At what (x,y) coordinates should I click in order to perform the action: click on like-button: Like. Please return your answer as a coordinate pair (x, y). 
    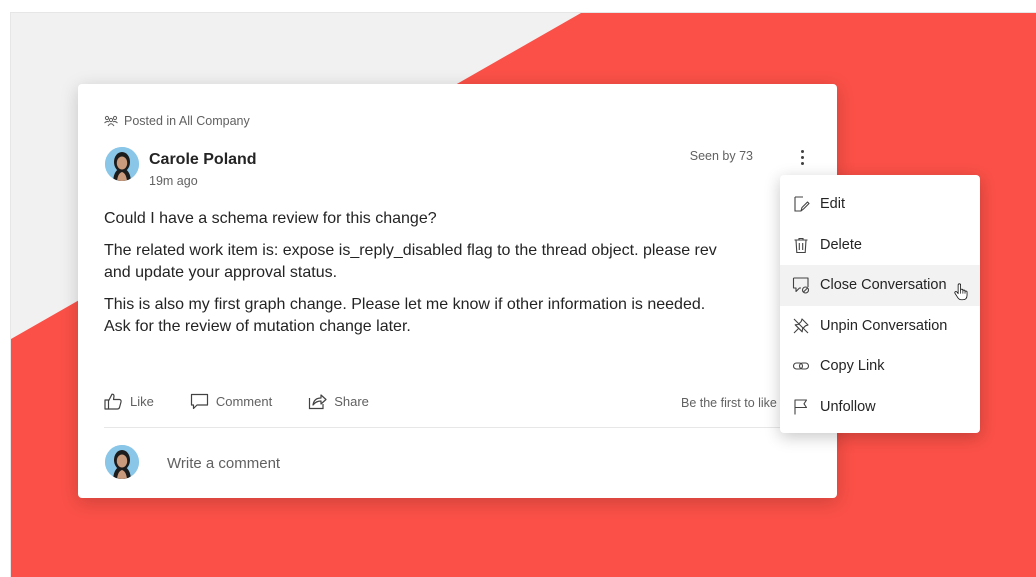
    Looking at the image, I should click on (129, 401).